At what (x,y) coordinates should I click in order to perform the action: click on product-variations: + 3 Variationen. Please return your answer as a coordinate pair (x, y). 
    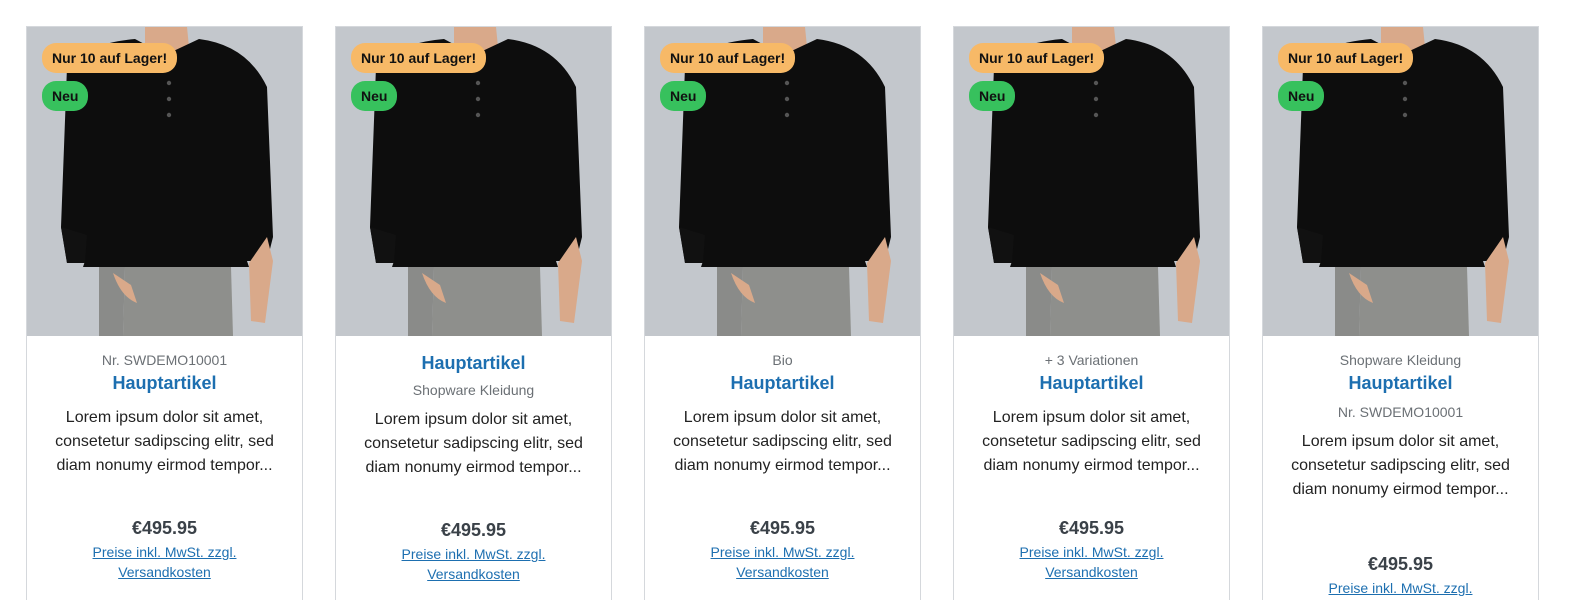
    Looking at the image, I should click on (1091, 360).